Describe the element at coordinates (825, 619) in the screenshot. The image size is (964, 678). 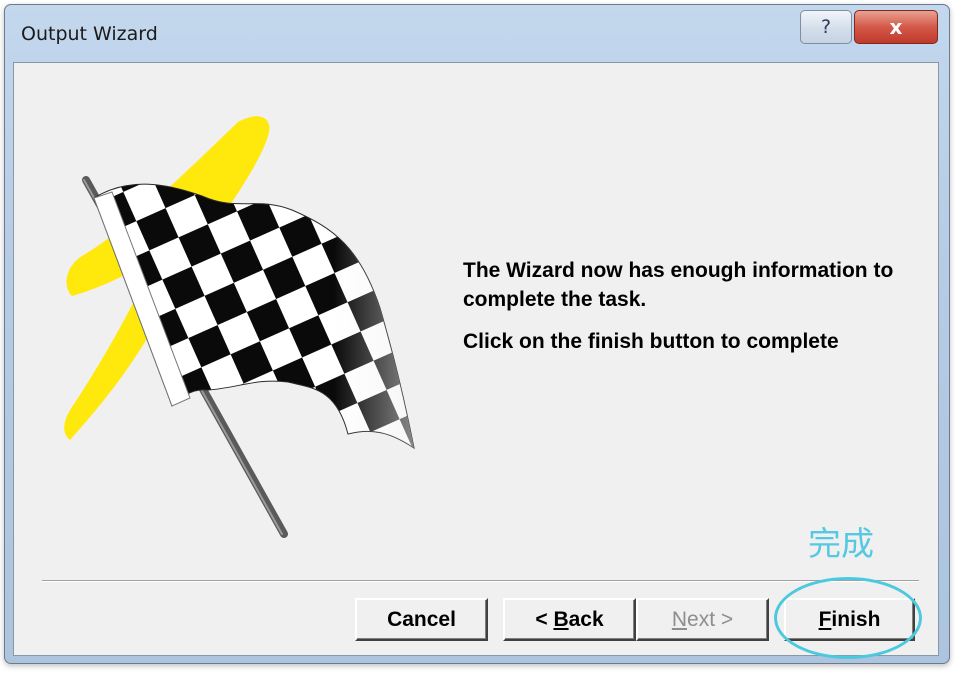
I see `finish-accelerator: F` at that location.